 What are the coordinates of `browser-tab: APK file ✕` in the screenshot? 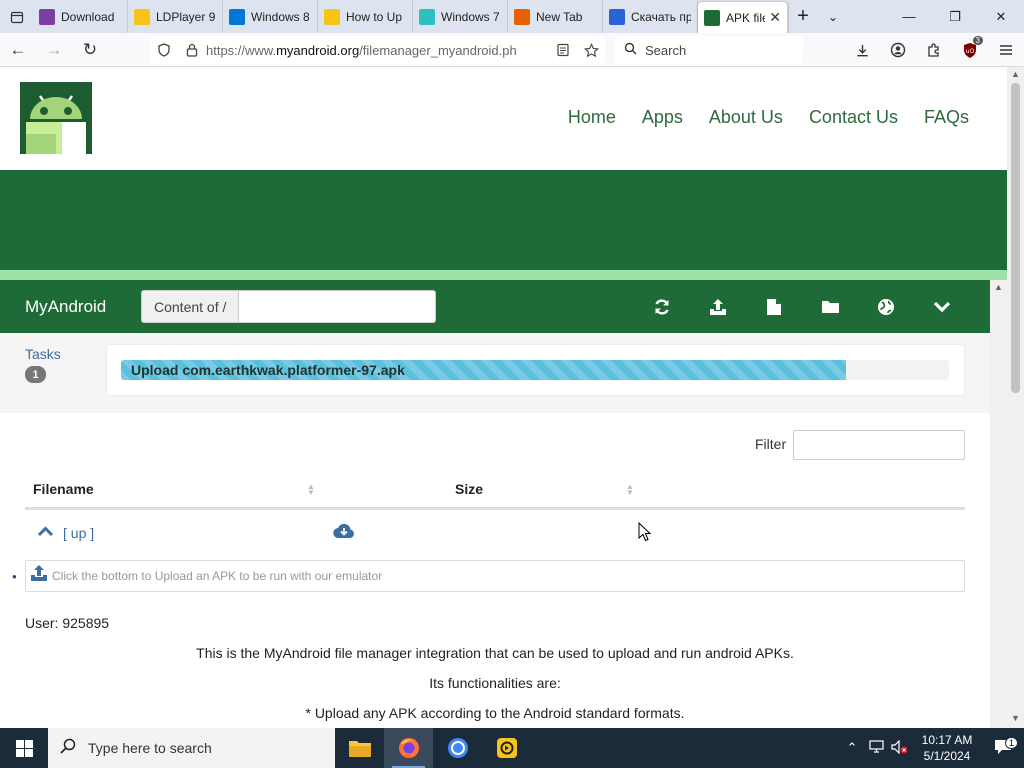 It's located at (743, 17).